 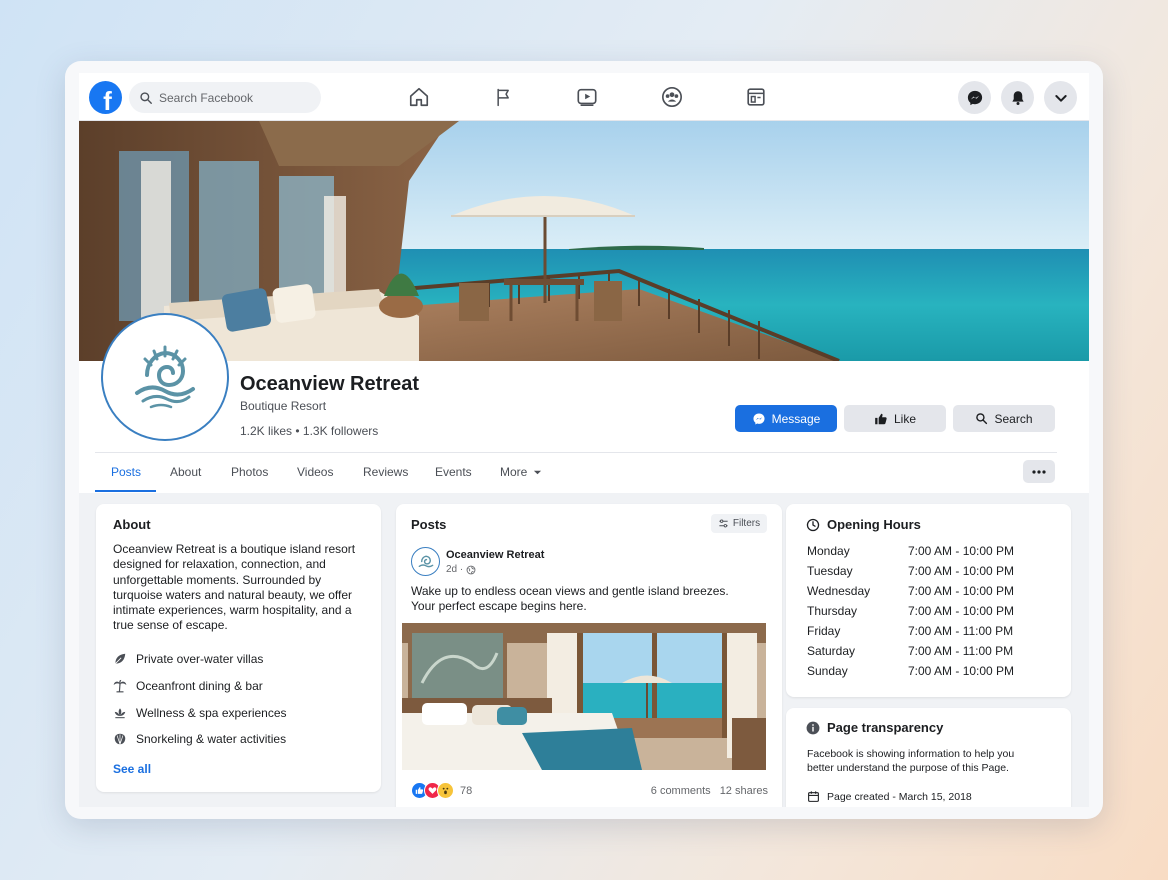 What do you see at coordinates (495, 555) in the screenshot?
I see `post-author: Oceanview Retreat` at bounding box center [495, 555].